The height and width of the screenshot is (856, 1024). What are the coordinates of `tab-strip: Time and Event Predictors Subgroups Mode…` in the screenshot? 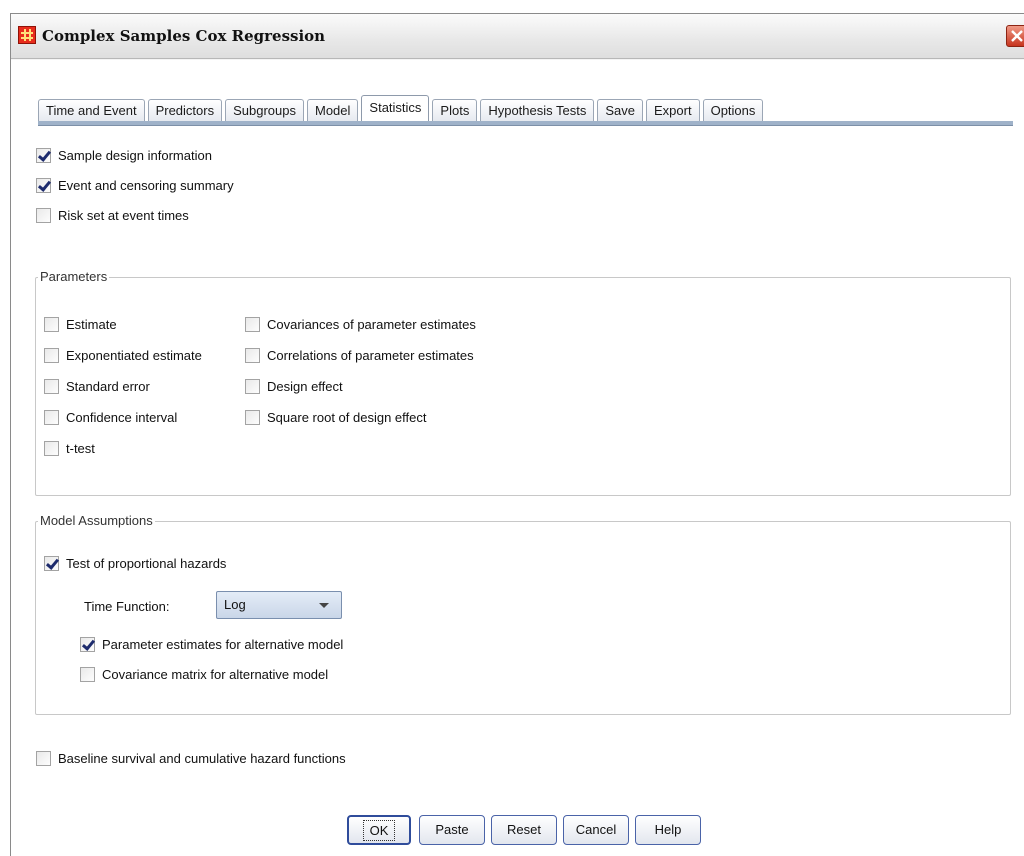 It's located at (402, 108).